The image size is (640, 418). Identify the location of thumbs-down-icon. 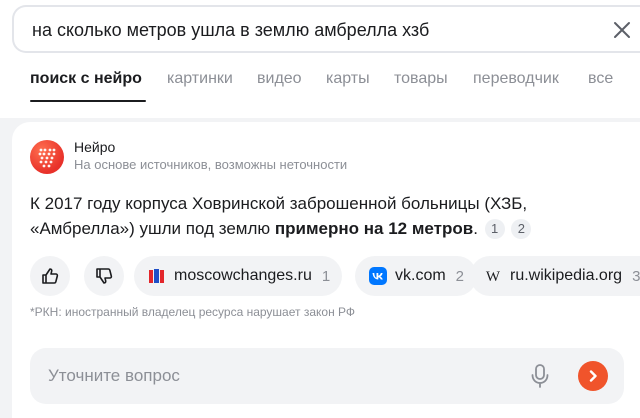
(104, 276).